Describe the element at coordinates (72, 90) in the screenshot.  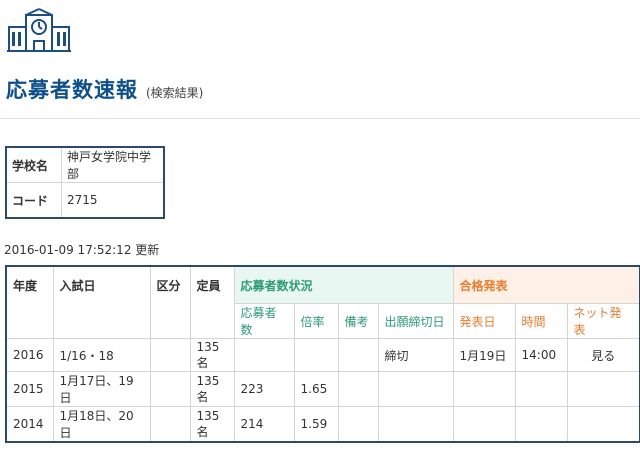
I see `page-title: 応募者数速報` at that location.